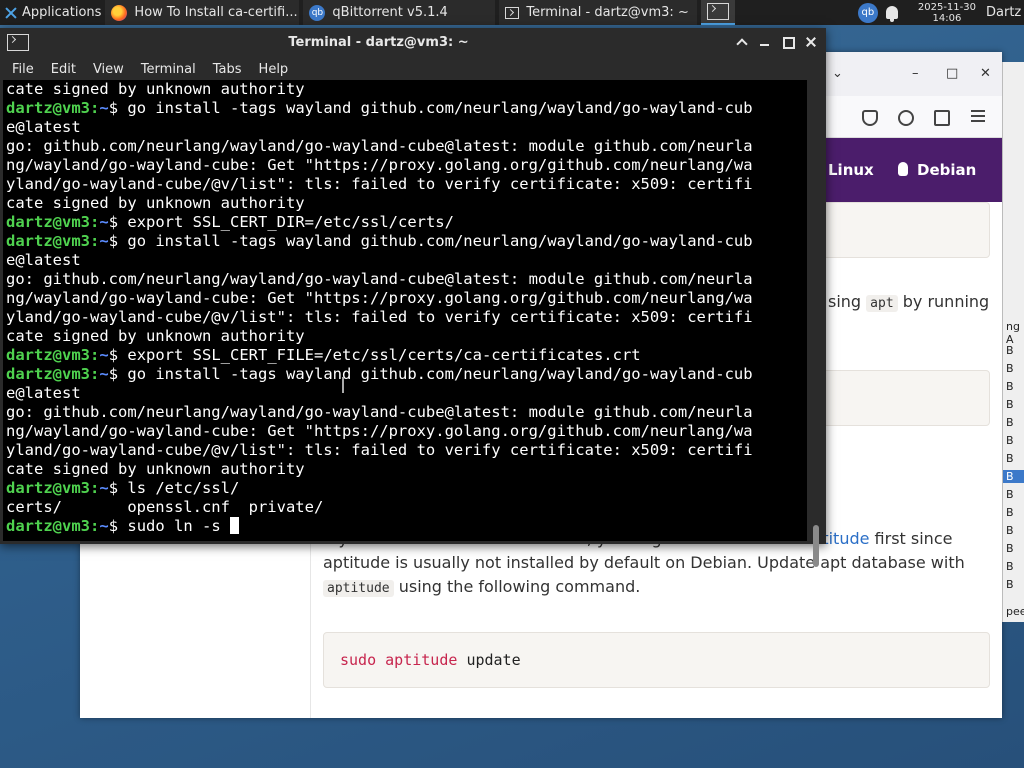 The height and width of the screenshot is (768, 1024). I want to click on notification-bell-icon, so click(891, 14).